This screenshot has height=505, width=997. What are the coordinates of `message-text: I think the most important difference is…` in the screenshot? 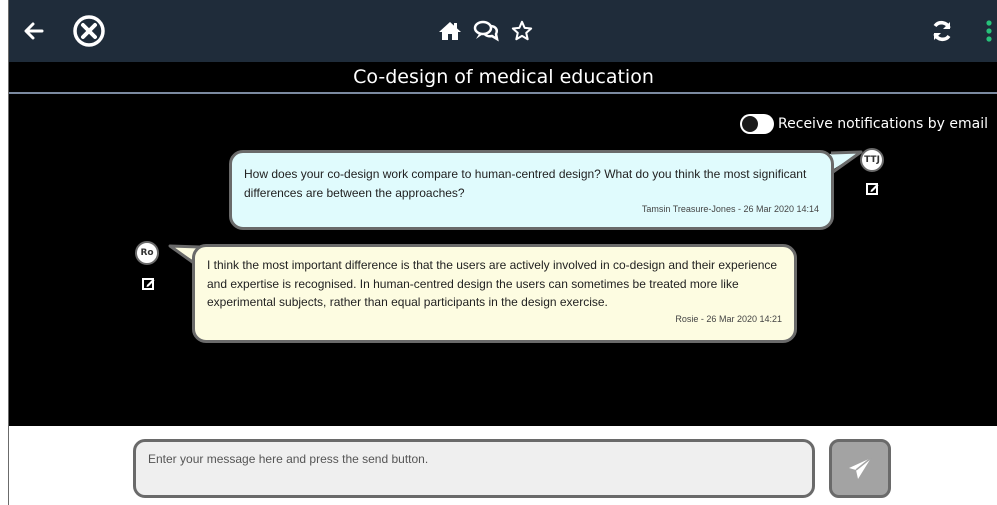 It's located at (492, 283).